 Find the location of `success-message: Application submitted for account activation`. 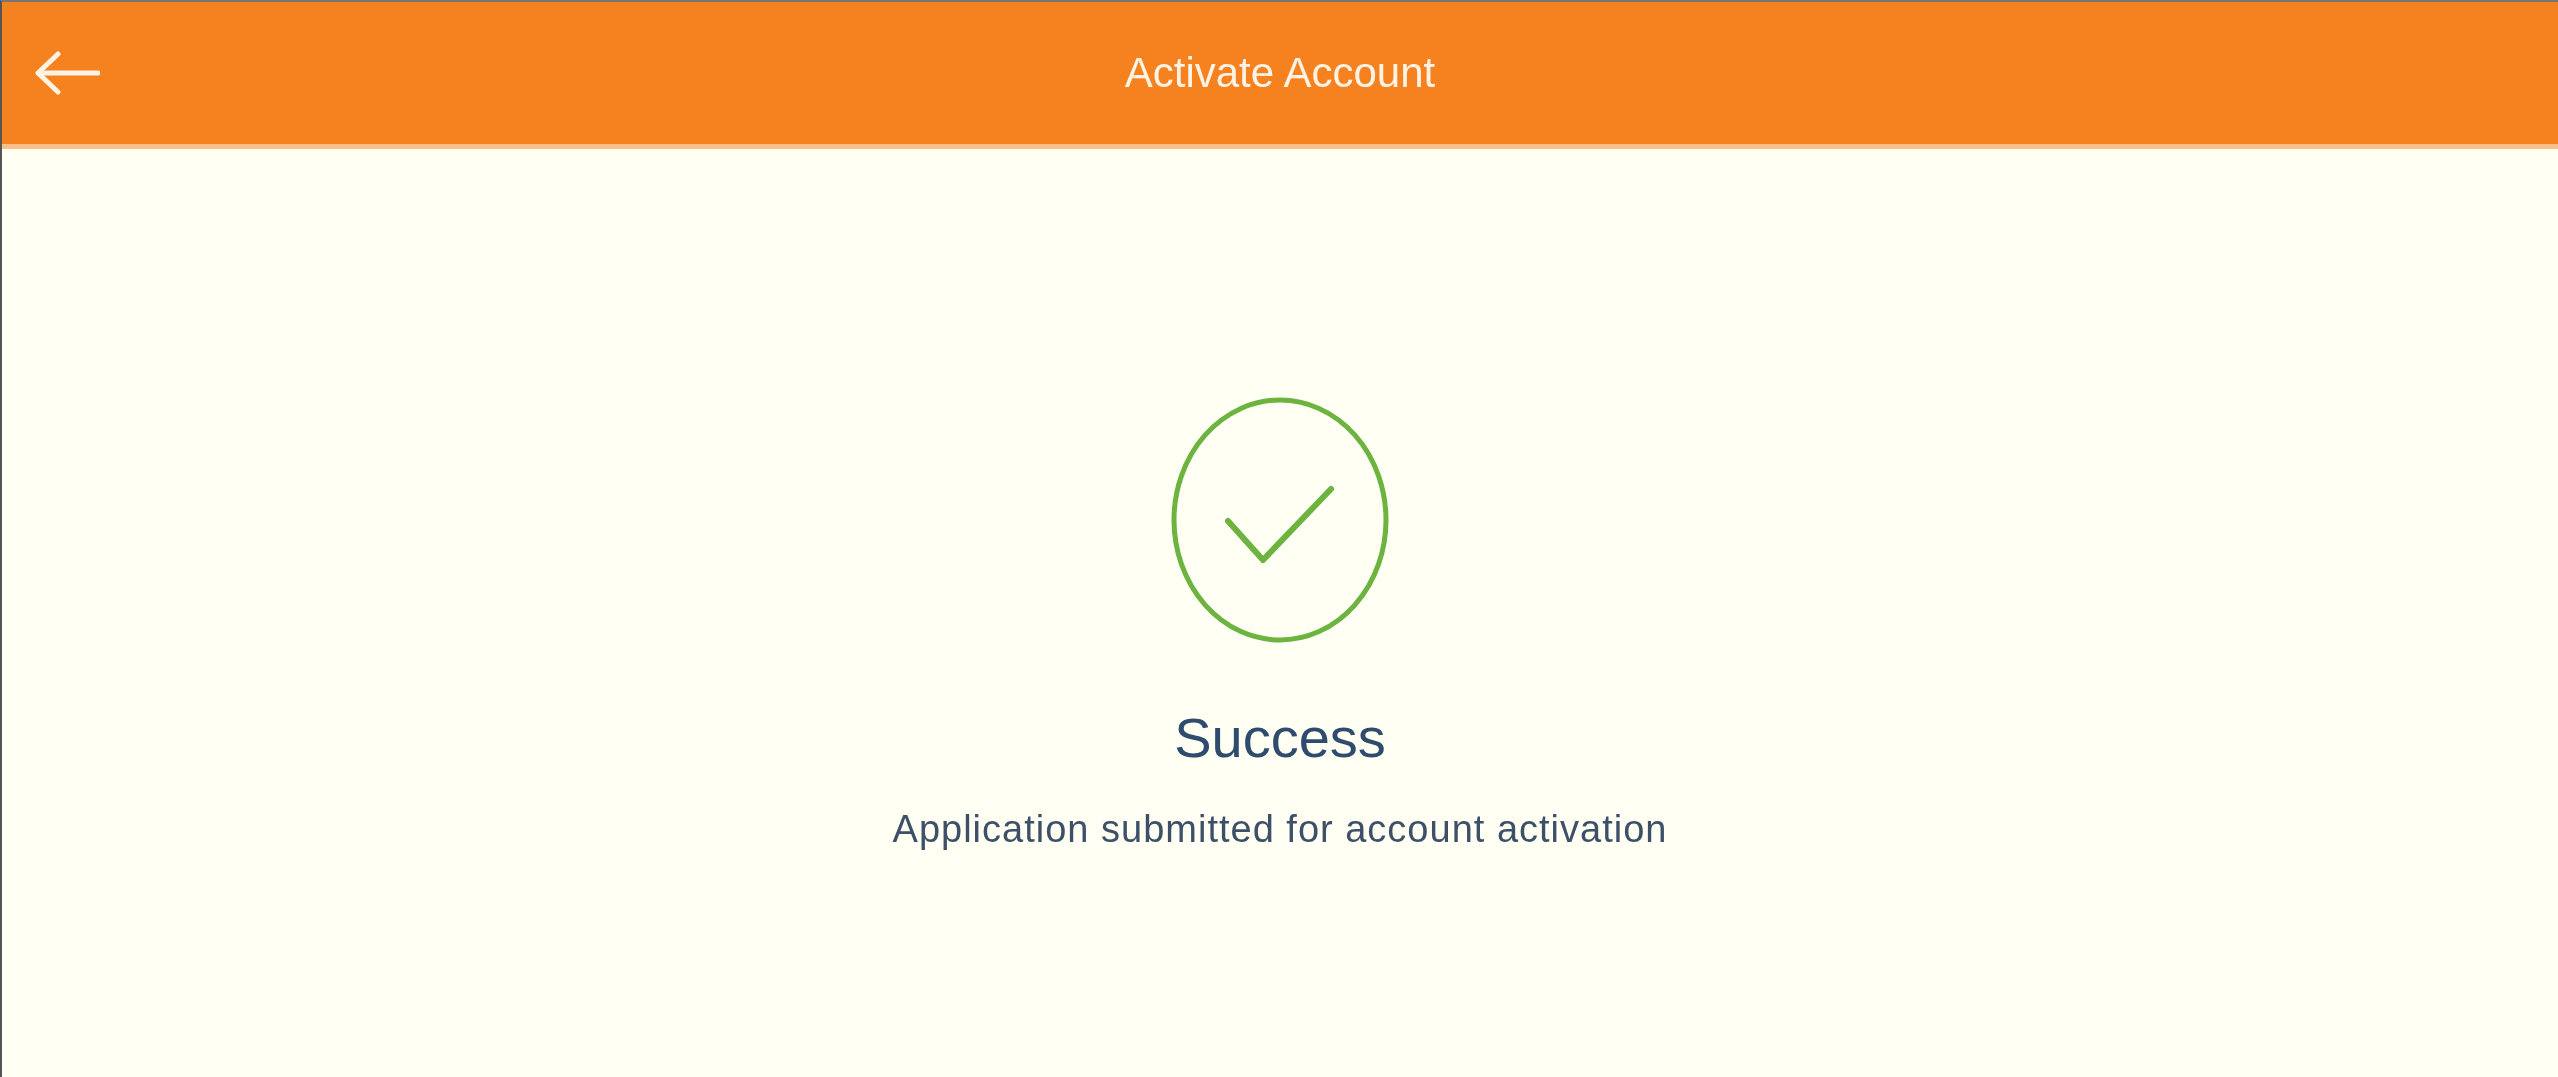

success-message: Application submitted for account activation is located at coordinates (1280, 829).